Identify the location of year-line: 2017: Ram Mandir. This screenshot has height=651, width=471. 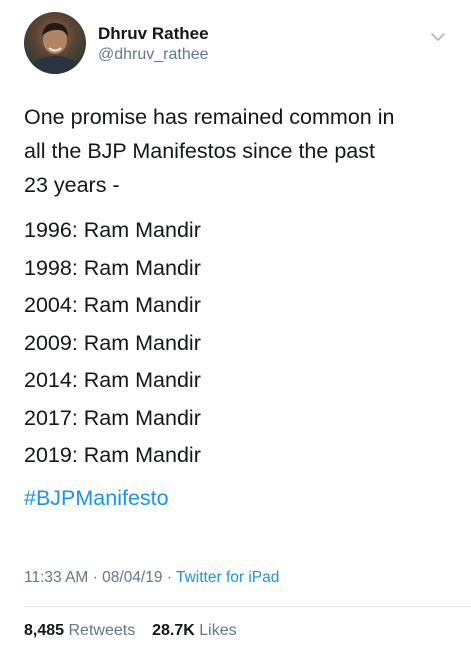
(112, 417).